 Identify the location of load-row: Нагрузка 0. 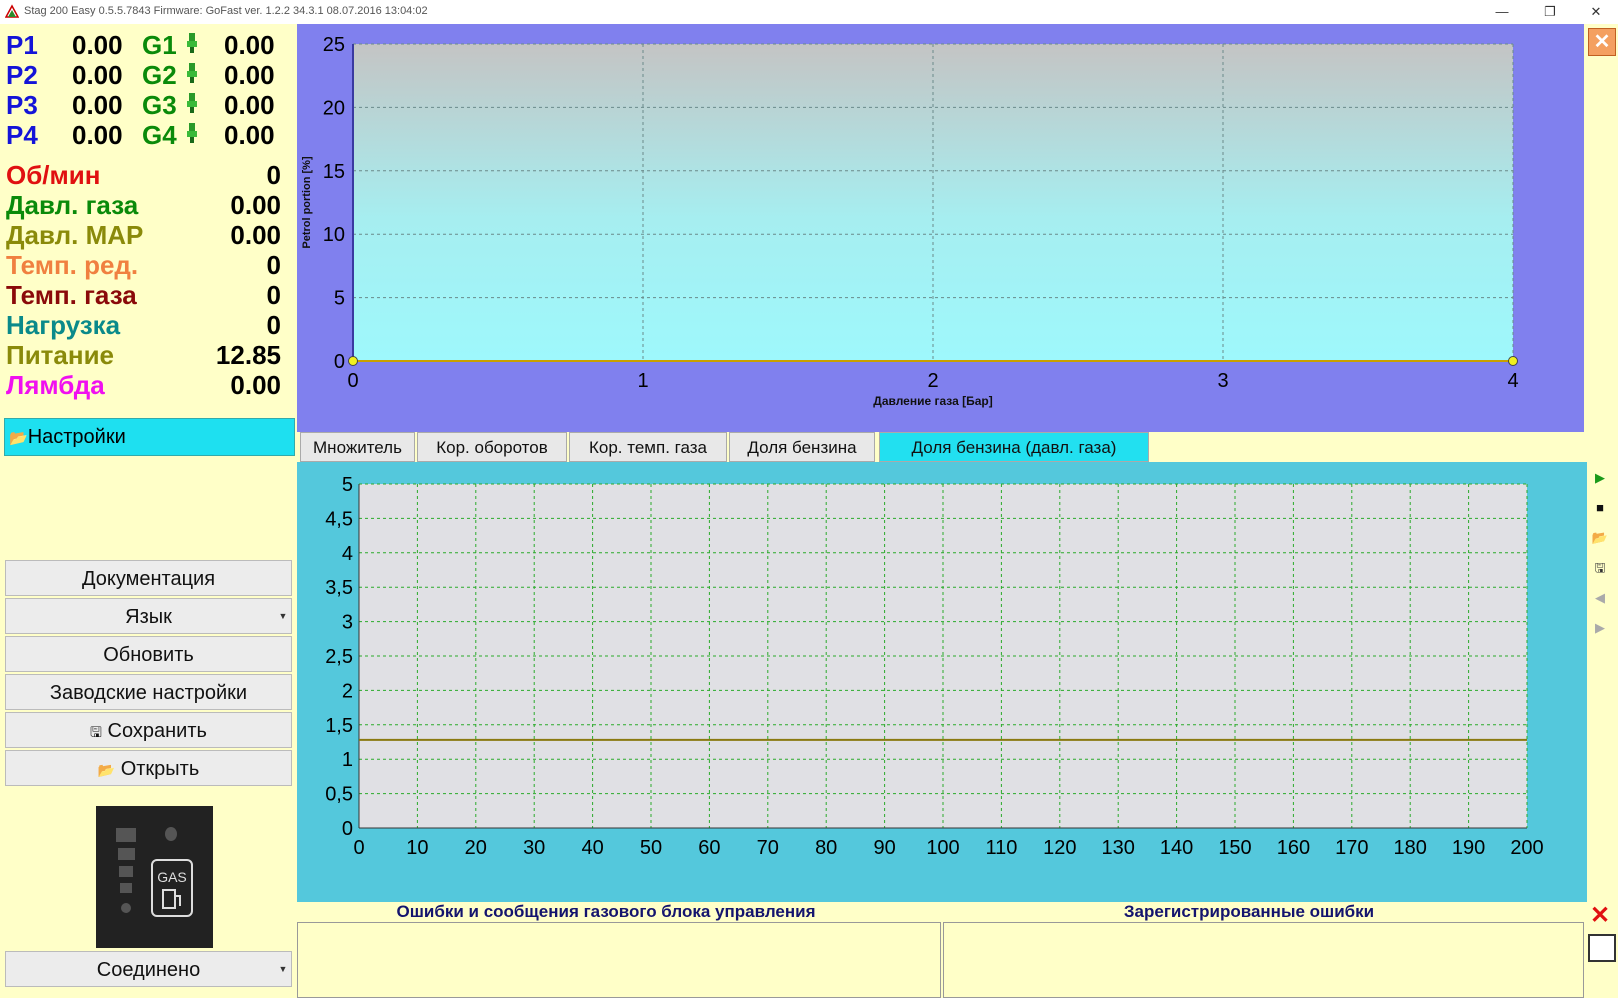
(143, 325).